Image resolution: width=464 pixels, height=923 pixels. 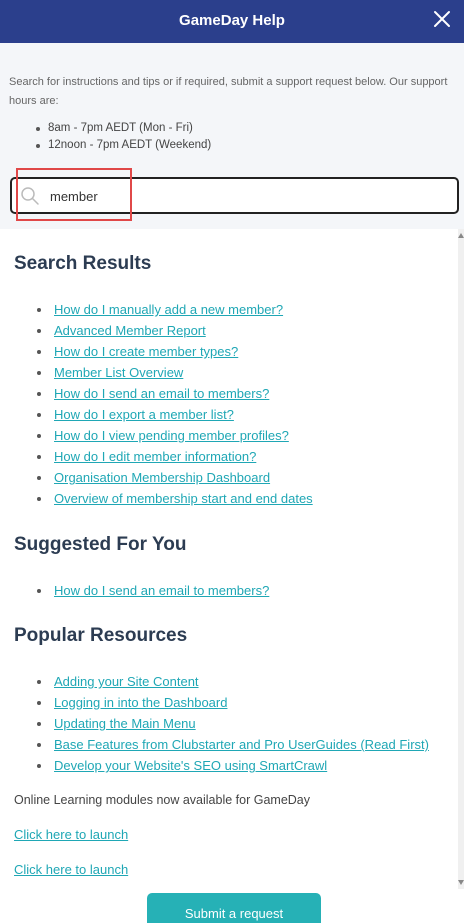 What do you see at coordinates (461, 882) in the screenshot?
I see `scroll-down-arrow-icon` at bounding box center [461, 882].